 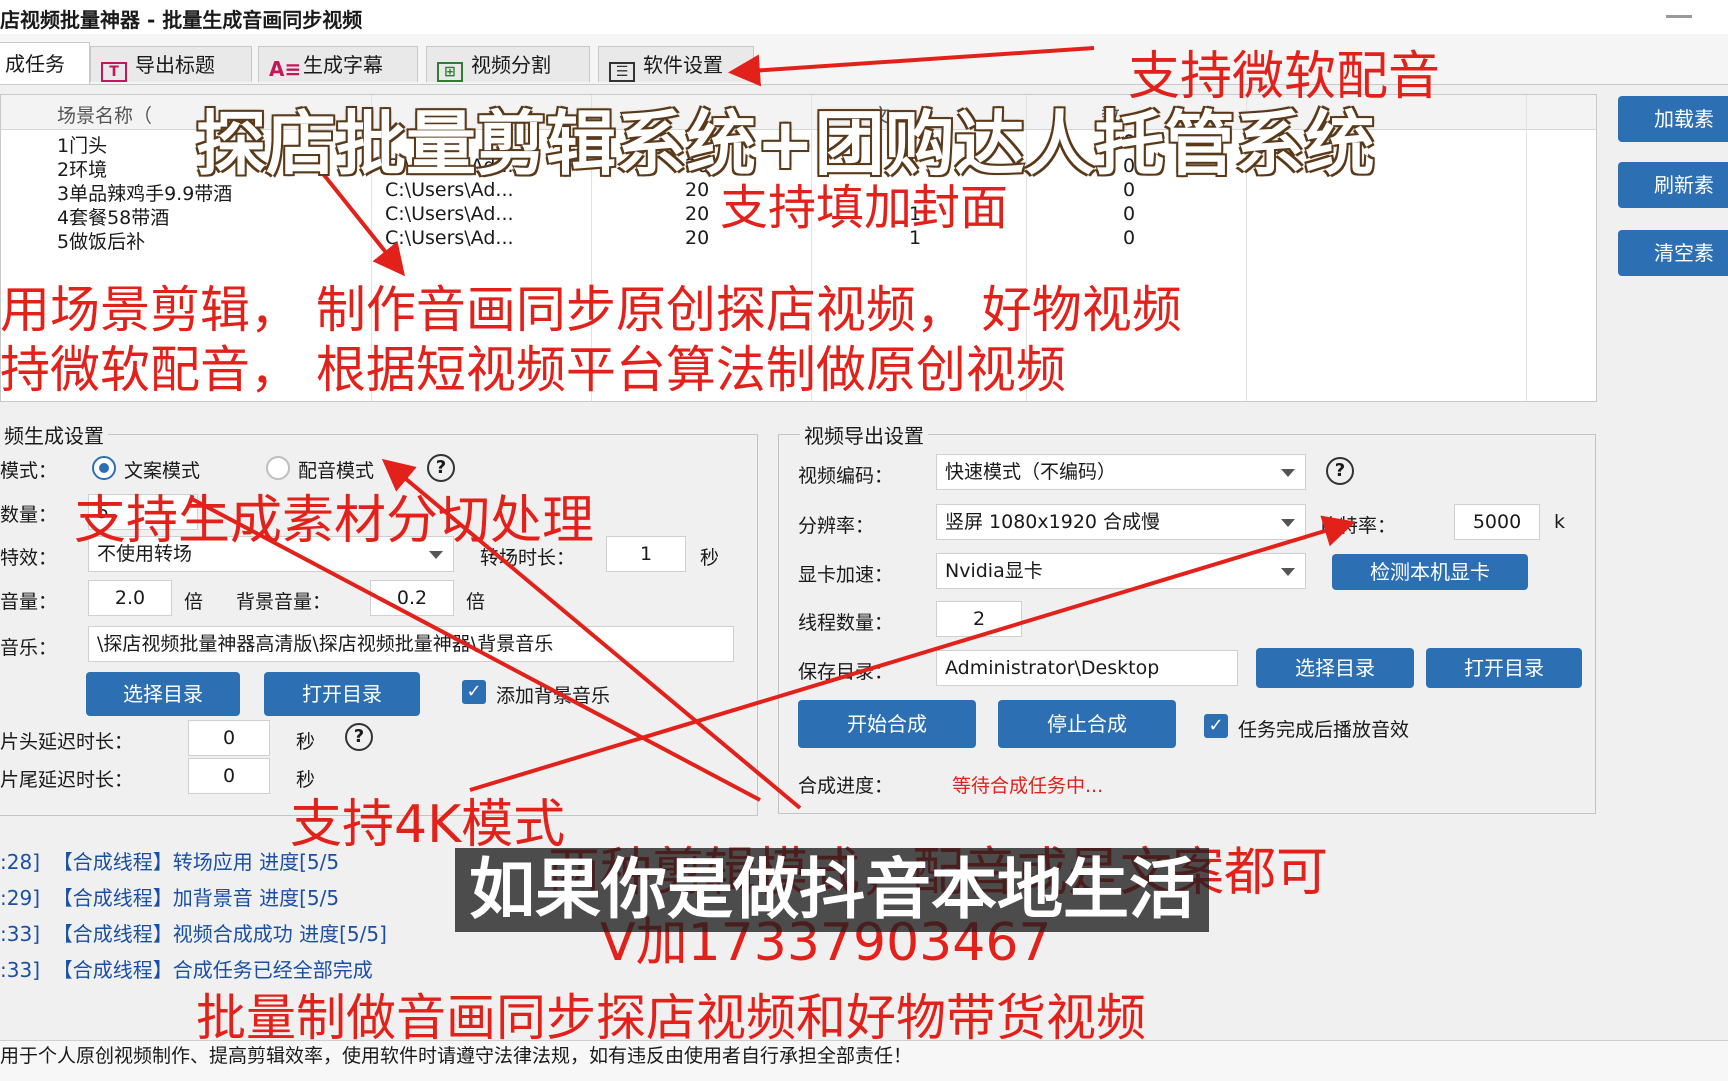 What do you see at coordinates (864, 434) in the screenshot?
I see `export-settings-title: 视频导出设置` at bounding box center [864, 434].